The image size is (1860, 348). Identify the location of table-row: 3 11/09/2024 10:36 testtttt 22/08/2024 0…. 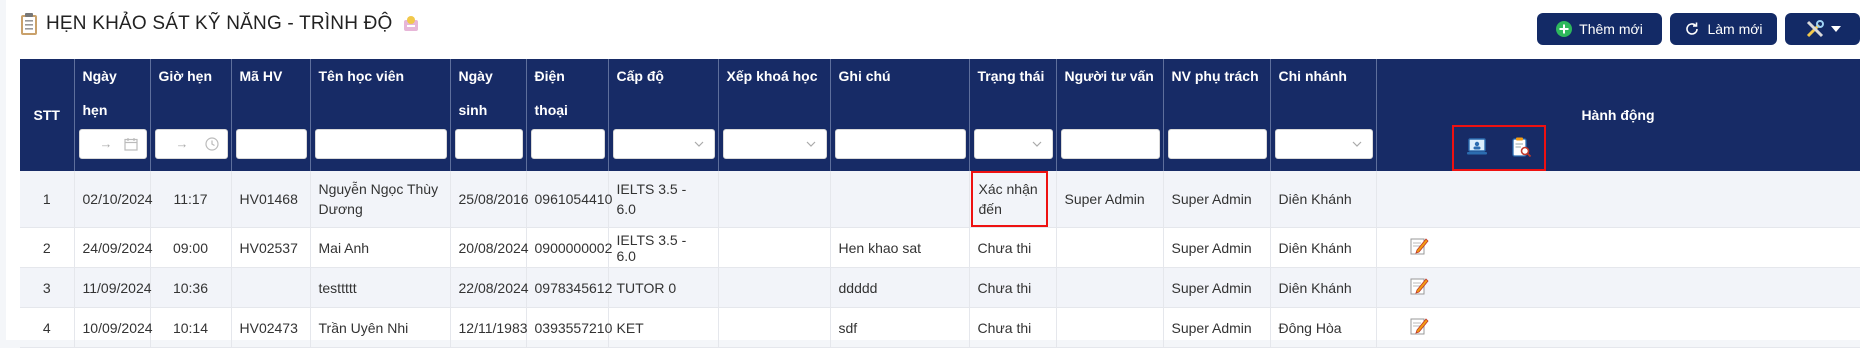
(940, 287).